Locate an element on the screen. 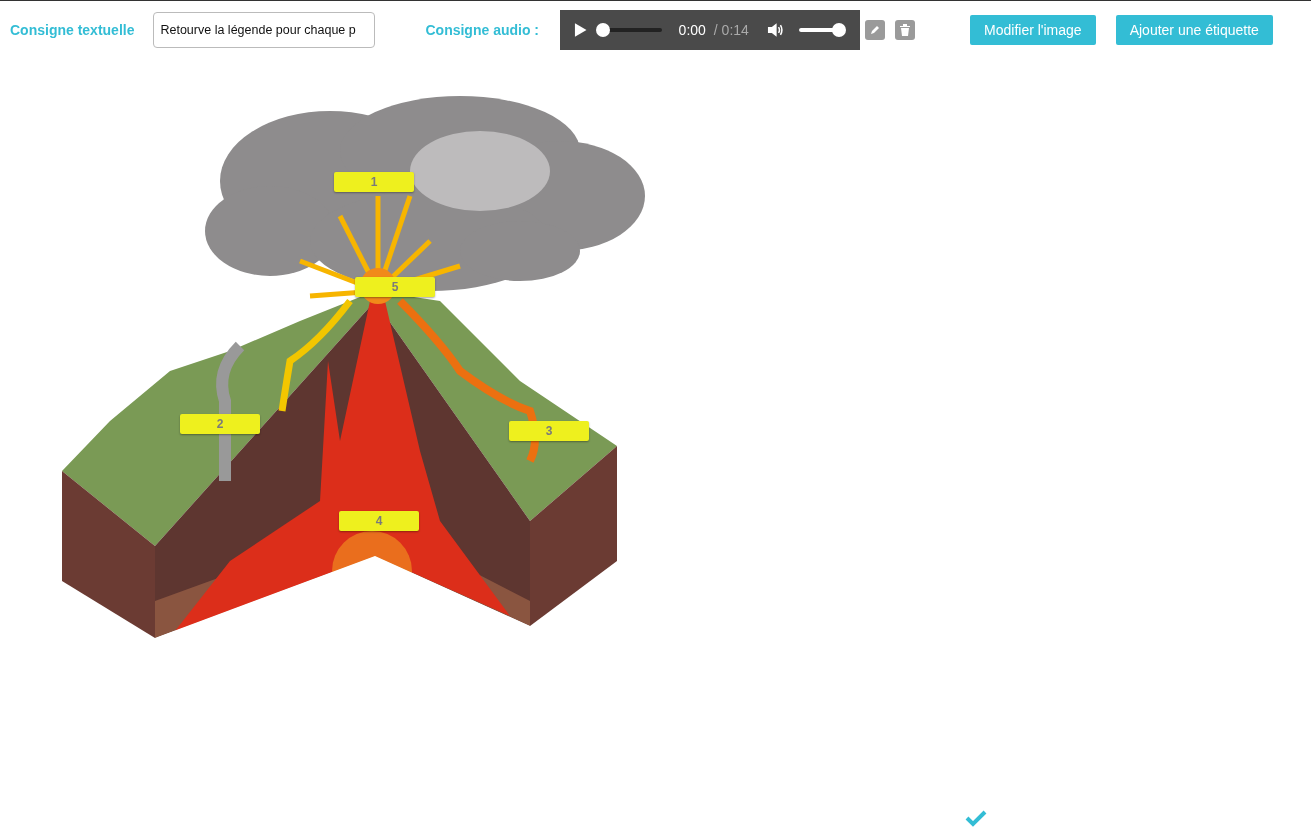 This screenshot has height=840, width=1311. elapsed-time: 0:00 is located at coordinates (692, 30).